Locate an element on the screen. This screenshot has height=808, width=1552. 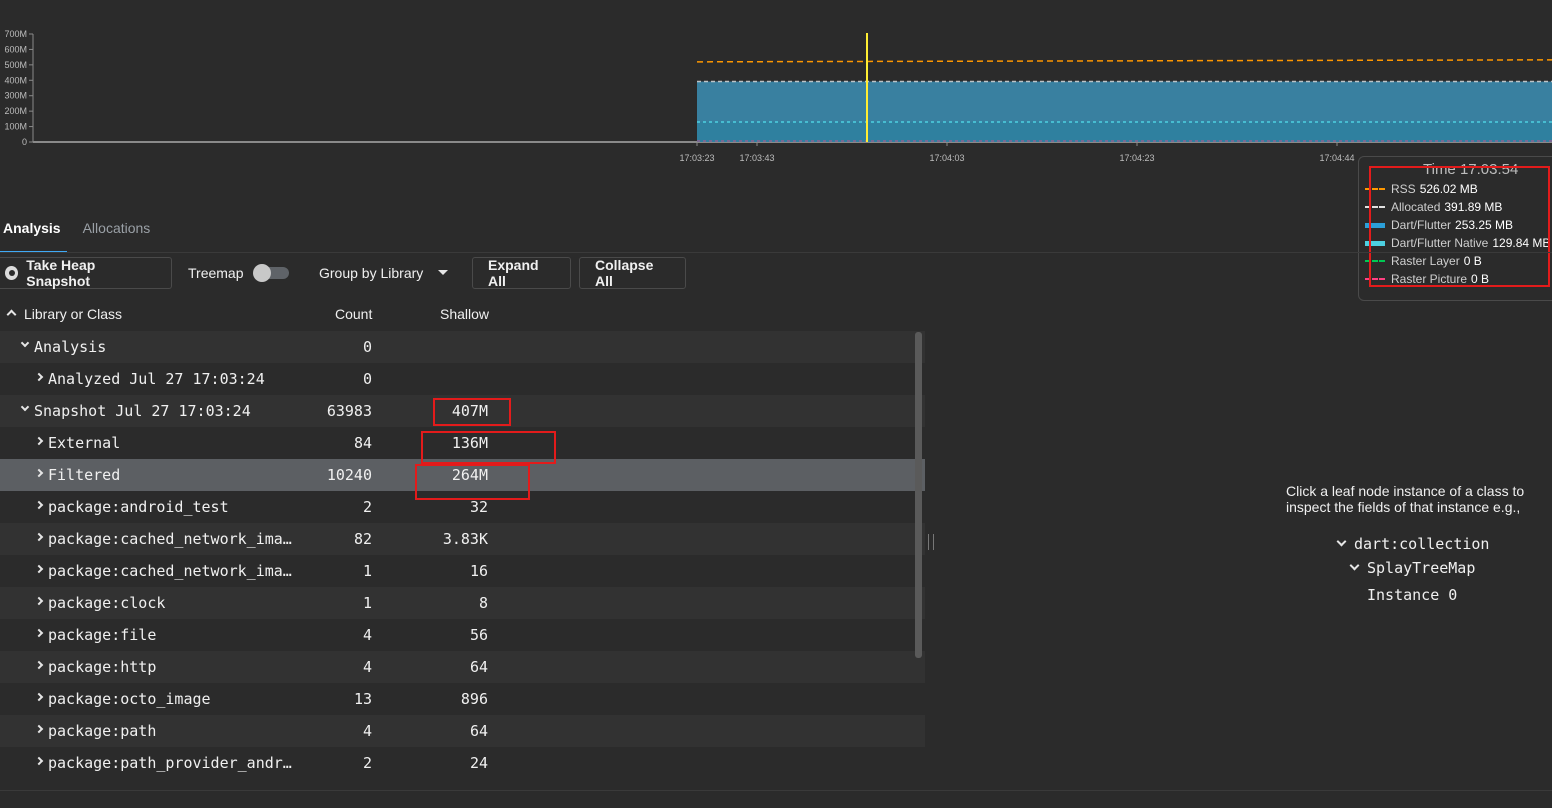
y-tick-label: 300M is located at coordinates (15, 96).